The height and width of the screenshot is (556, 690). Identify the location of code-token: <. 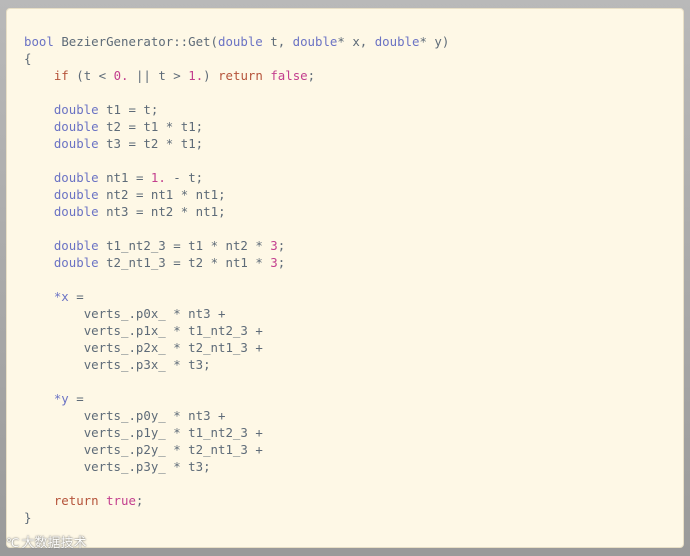
(102, 75).